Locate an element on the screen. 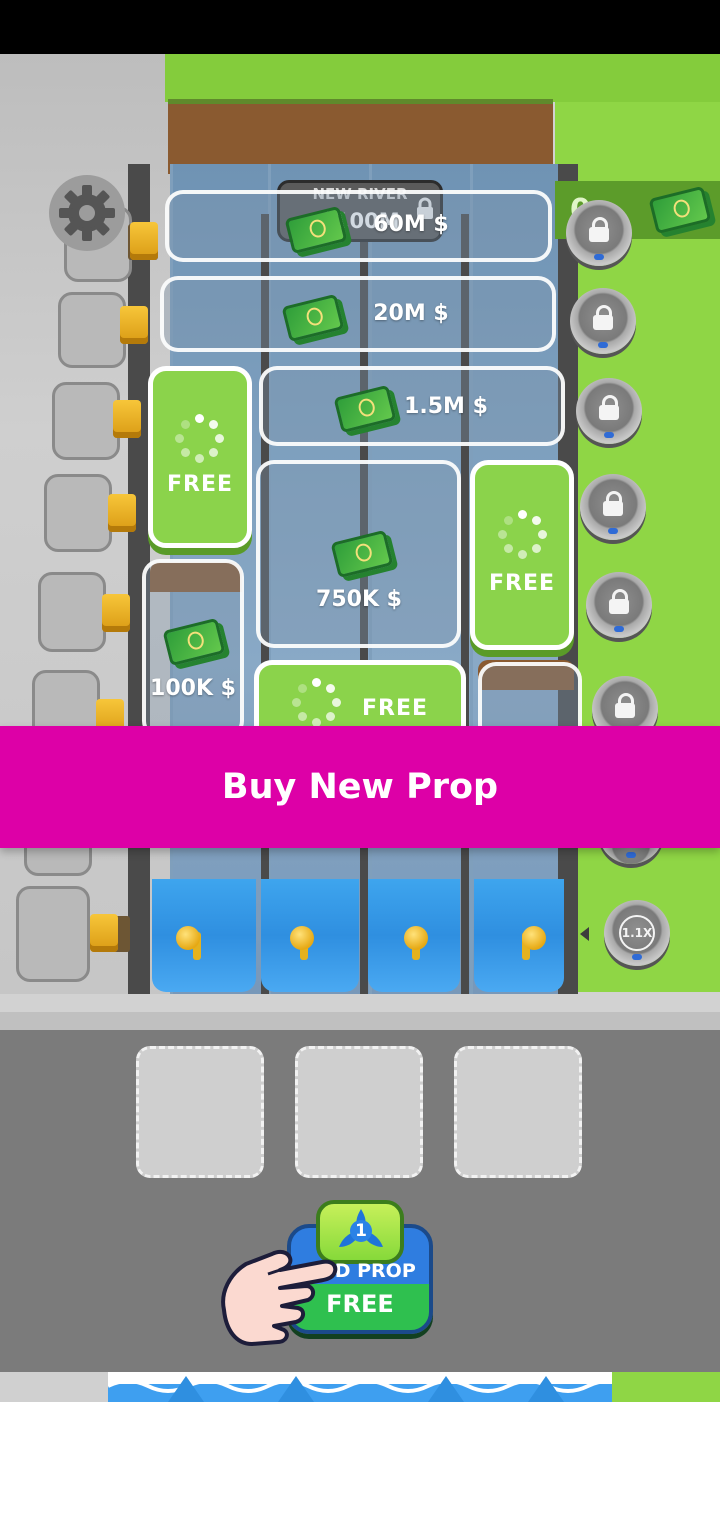  tier-20m-price: 20M $ is located at coordinates (411, 313).